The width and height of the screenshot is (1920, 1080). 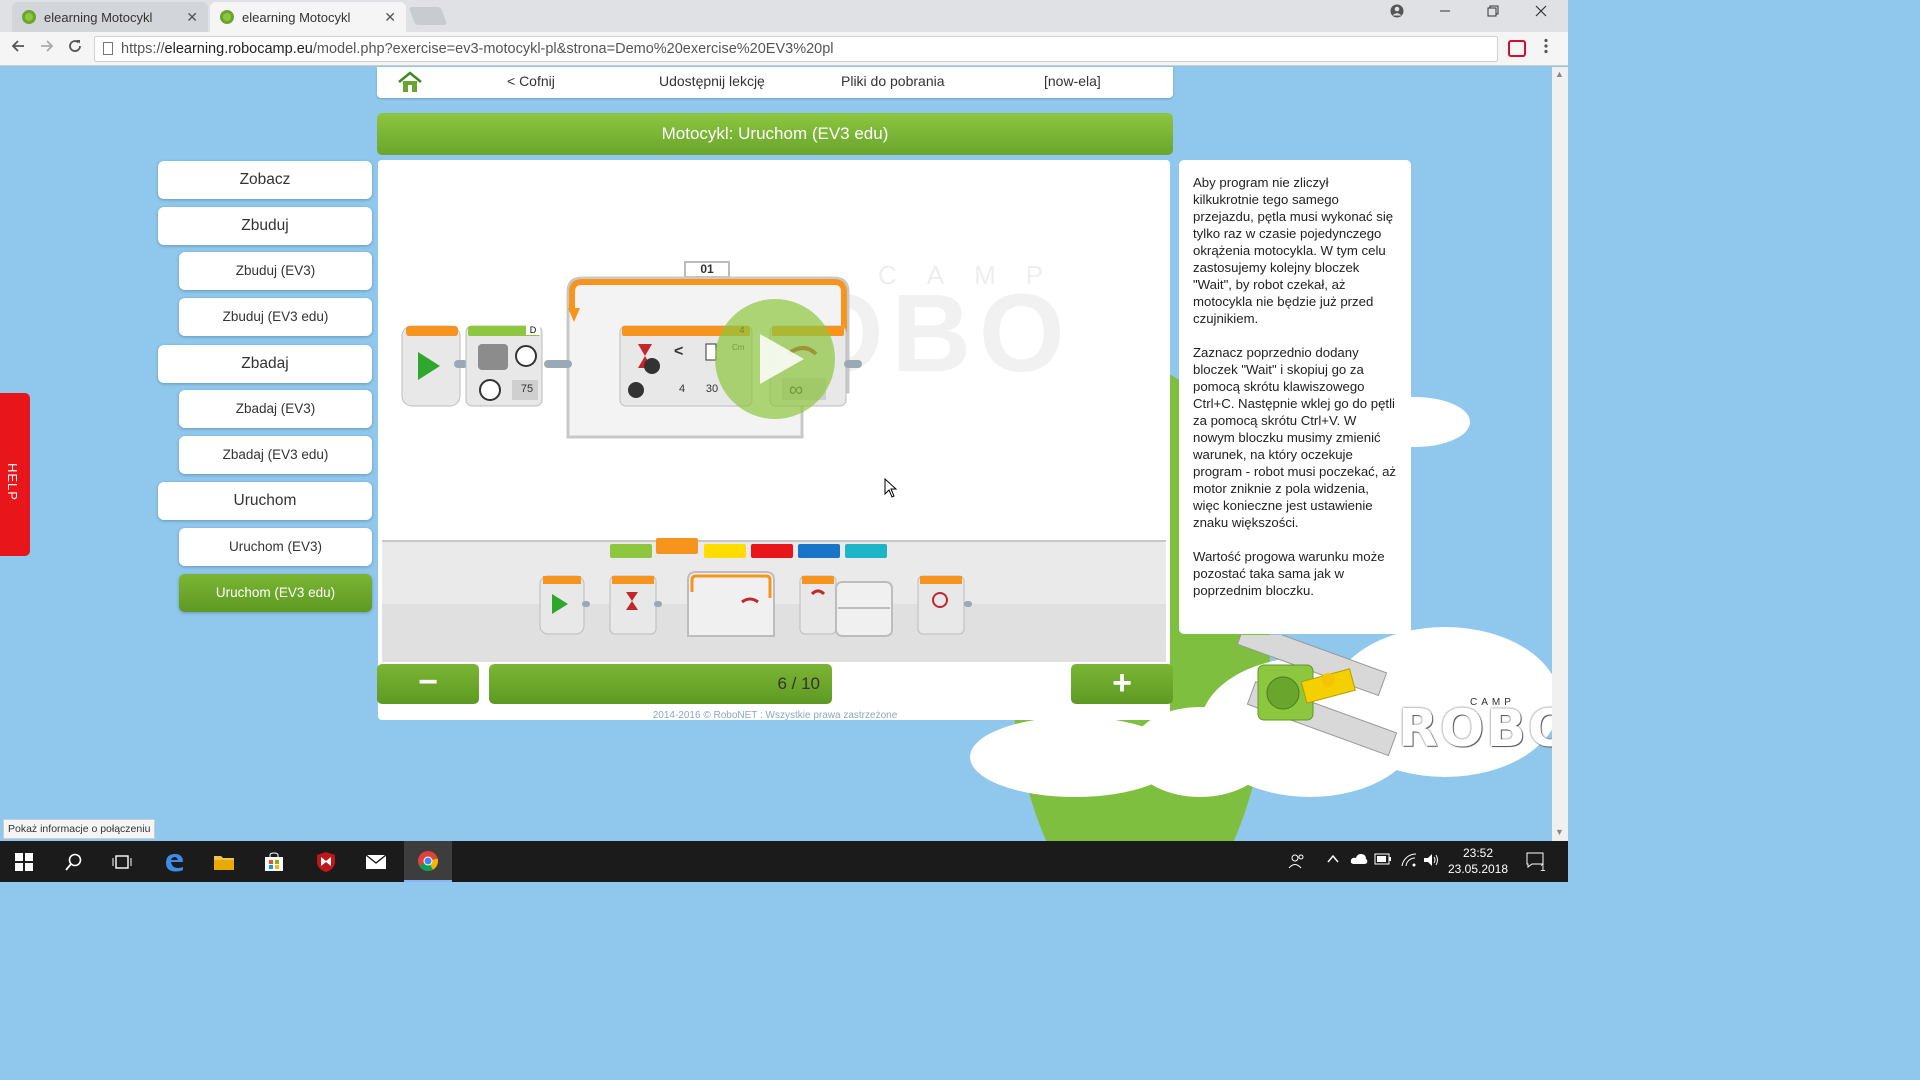 I want to click on notification-count-badge: 1, so click(x=1543, y=868).